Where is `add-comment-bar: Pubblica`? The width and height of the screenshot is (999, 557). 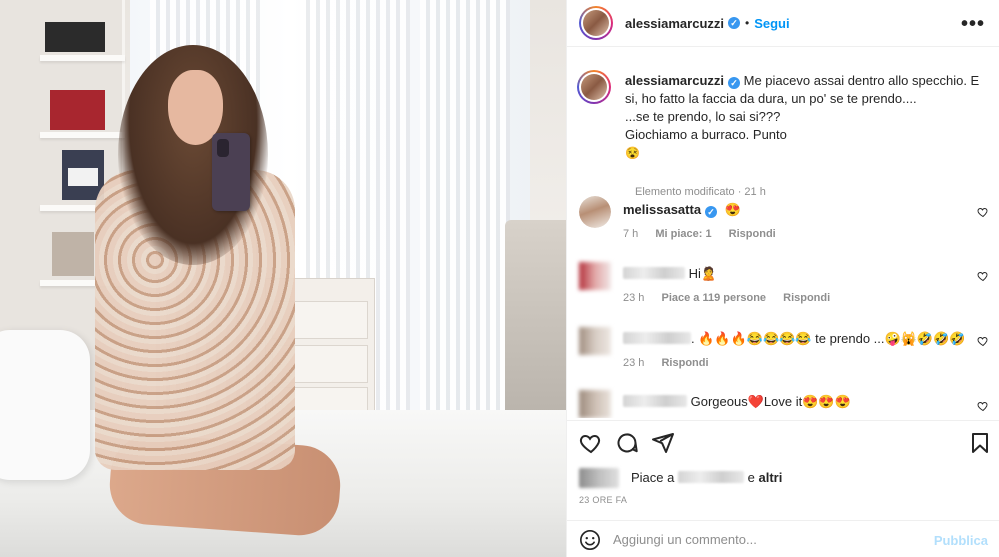
add-comment-bar: Pubblica is located at coordinates (783, 538).